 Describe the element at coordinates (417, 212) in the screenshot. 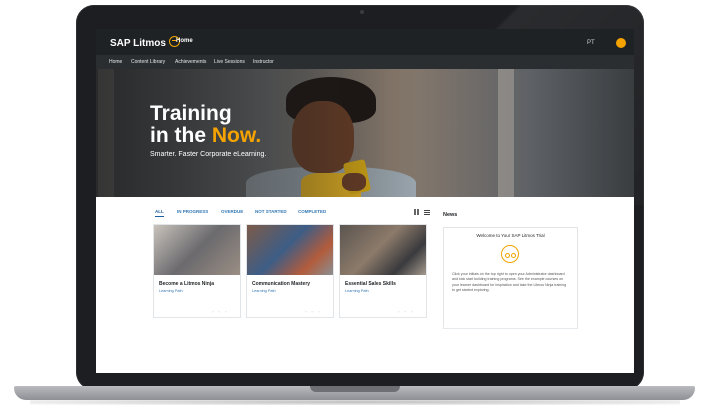

I see `grid-view-icon` at that location.